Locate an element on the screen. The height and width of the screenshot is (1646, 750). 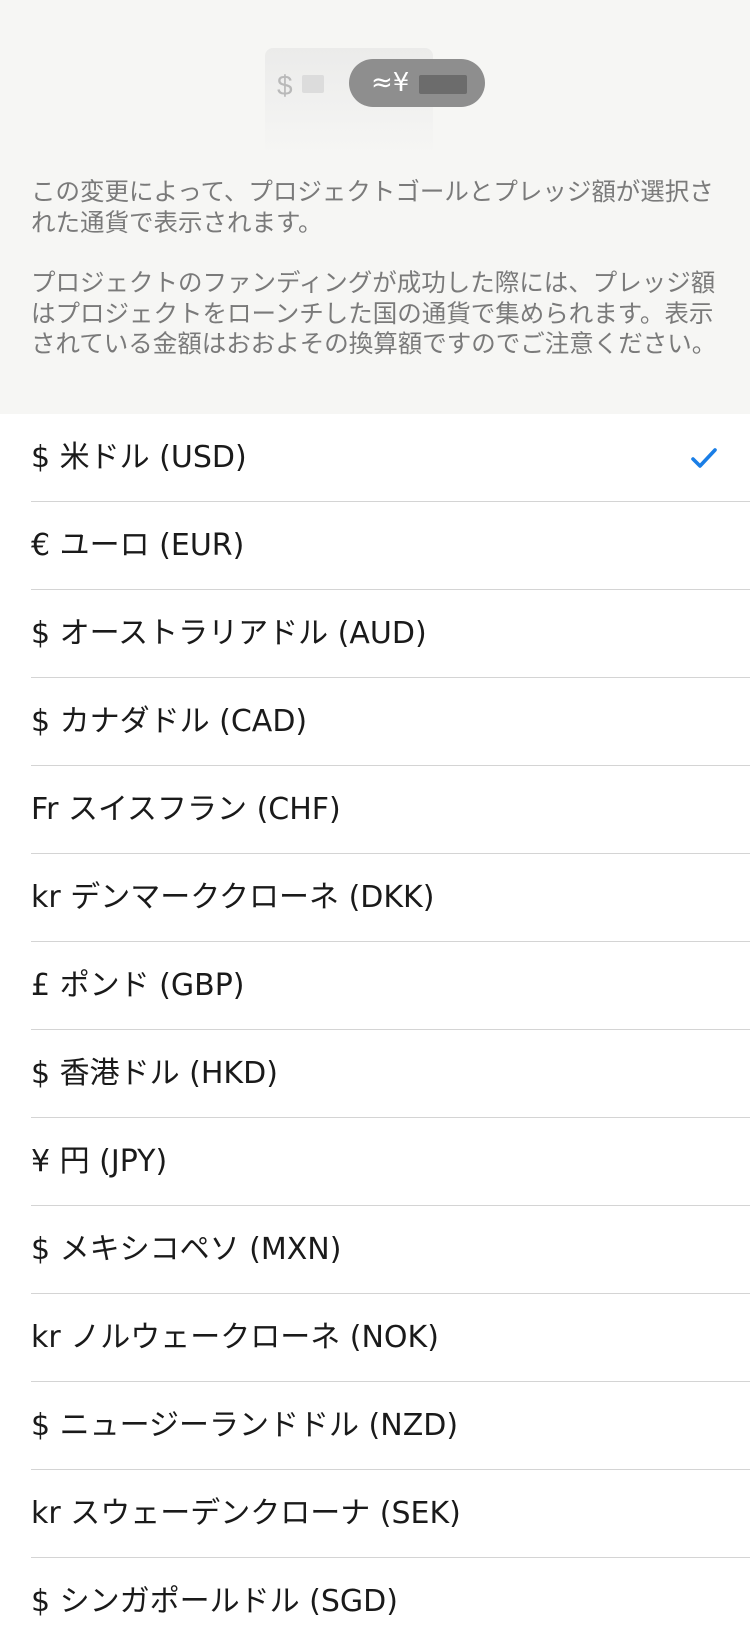
currency-label: $ メキシコペソ (MXN) is located at coordinates (186, 1249).